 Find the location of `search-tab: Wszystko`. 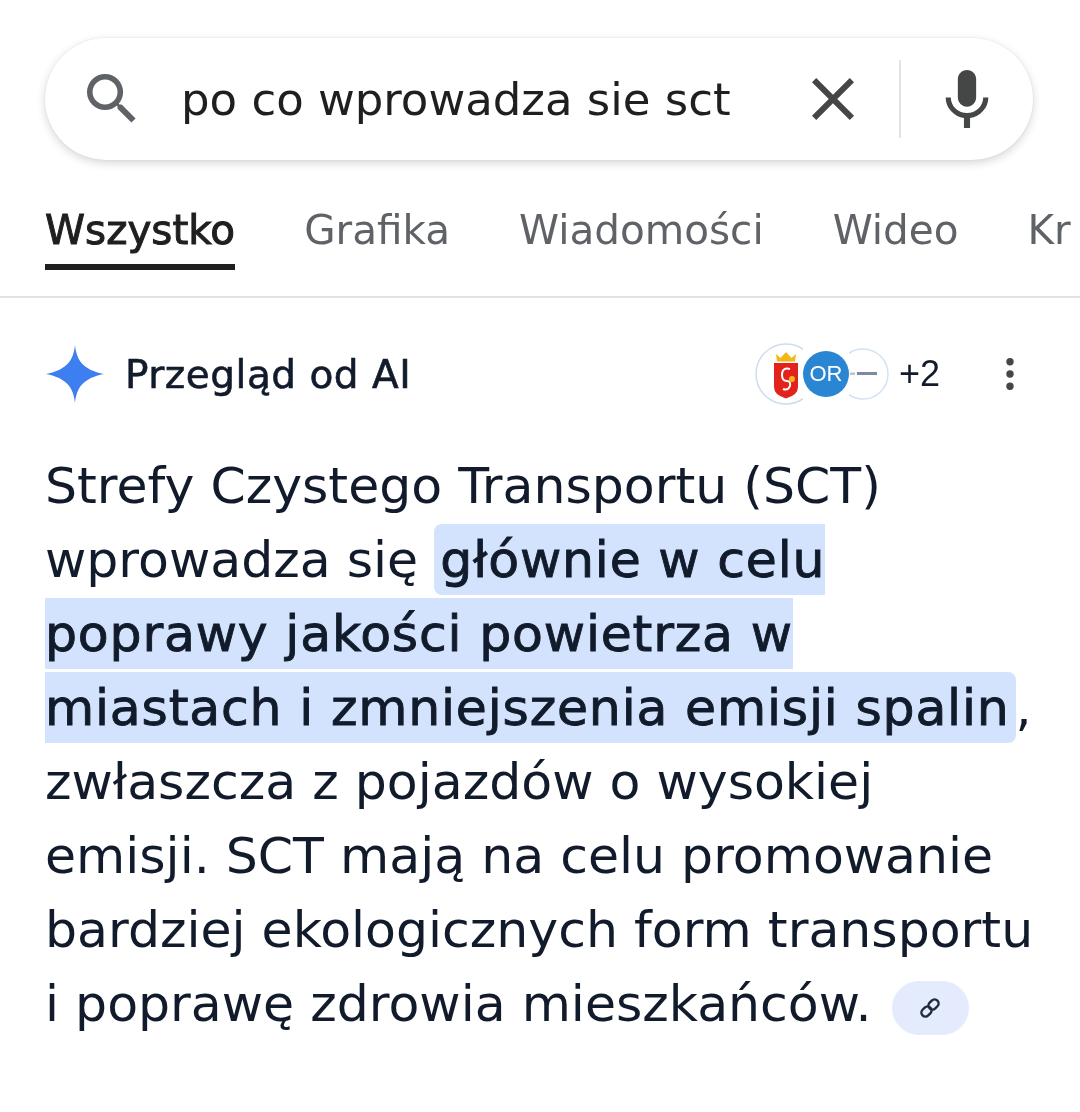

search-tab: Wszystko is located at coordinates (140, 238).